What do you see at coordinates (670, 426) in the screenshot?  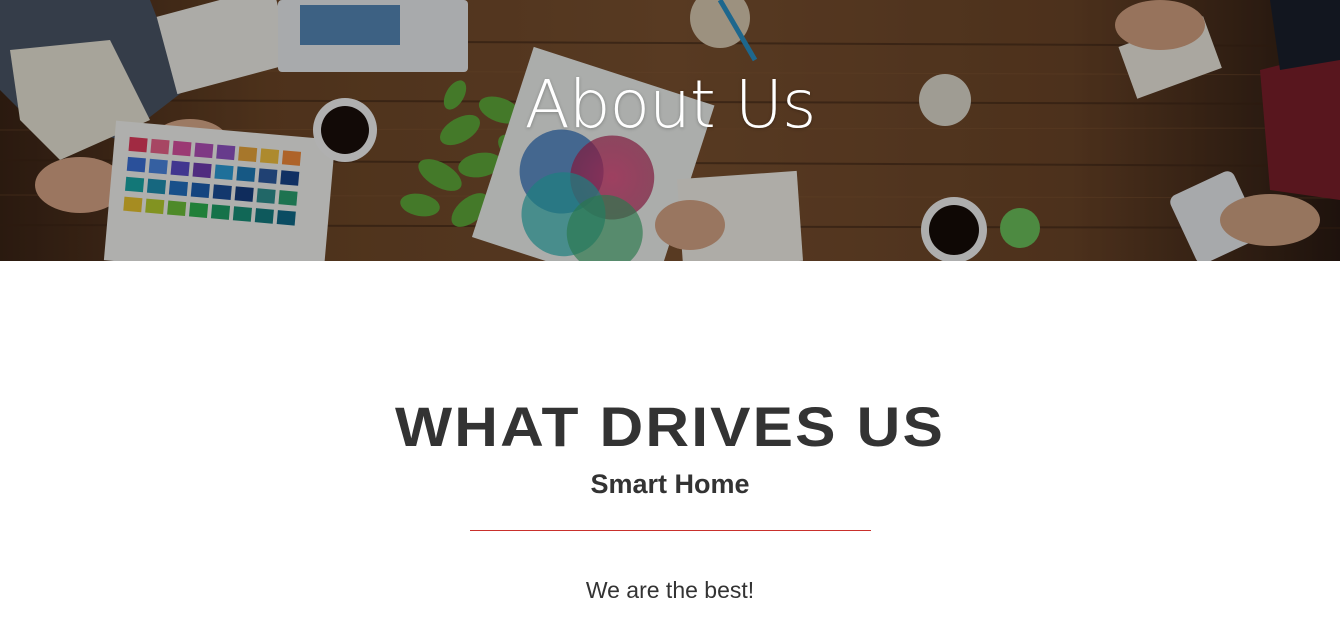 I see `section-heading: WHAT DRIVES US` at bounding box center [670, 426].